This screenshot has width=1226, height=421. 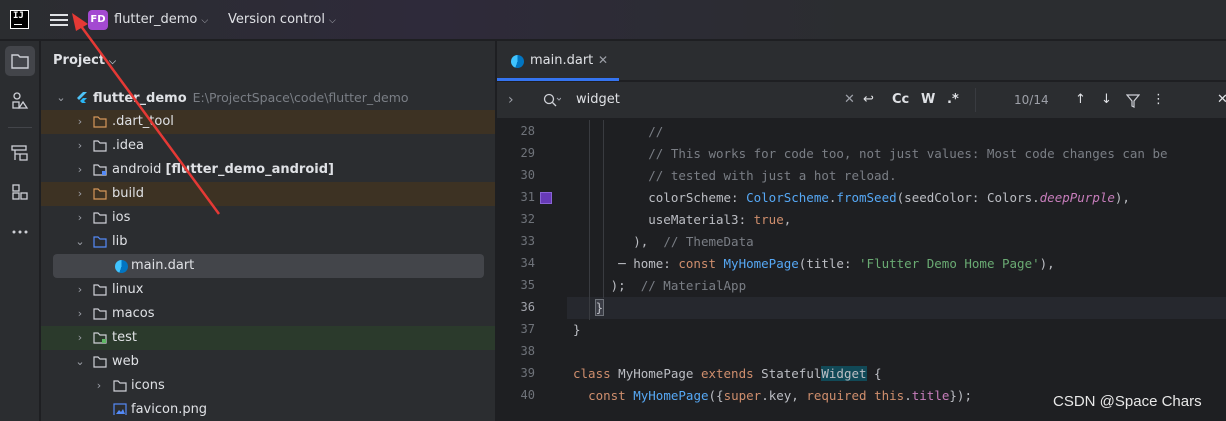 What do you see at coordinates (120, 409) in the screenshot?
I see `image-file-icon` at bounding box center [120, 409].